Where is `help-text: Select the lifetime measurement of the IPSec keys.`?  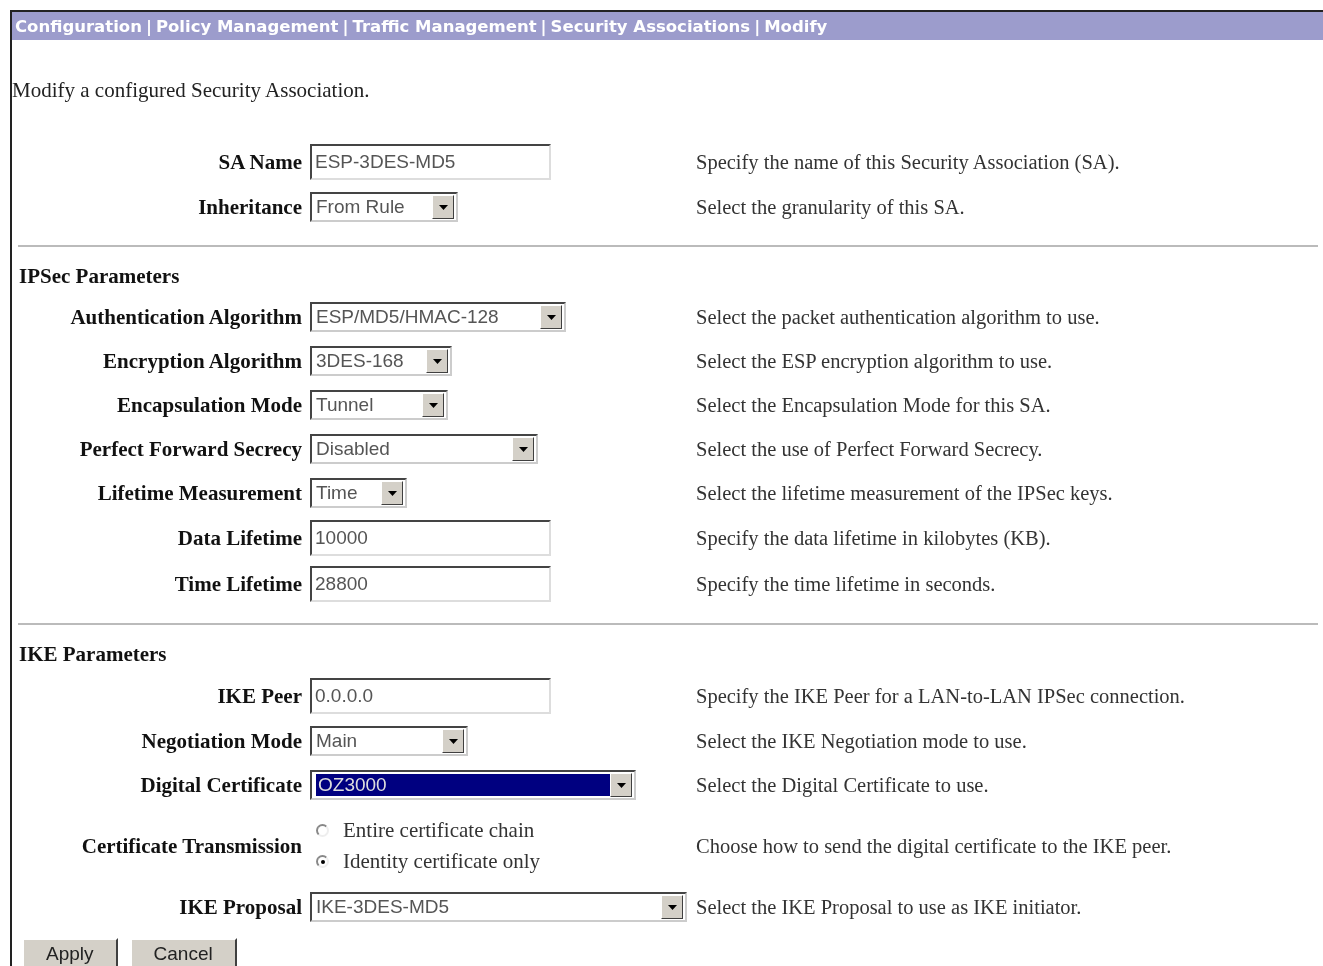
help-text: Select the lifetime measurement of the IPSec keys. is located at coordinates (905, 493).